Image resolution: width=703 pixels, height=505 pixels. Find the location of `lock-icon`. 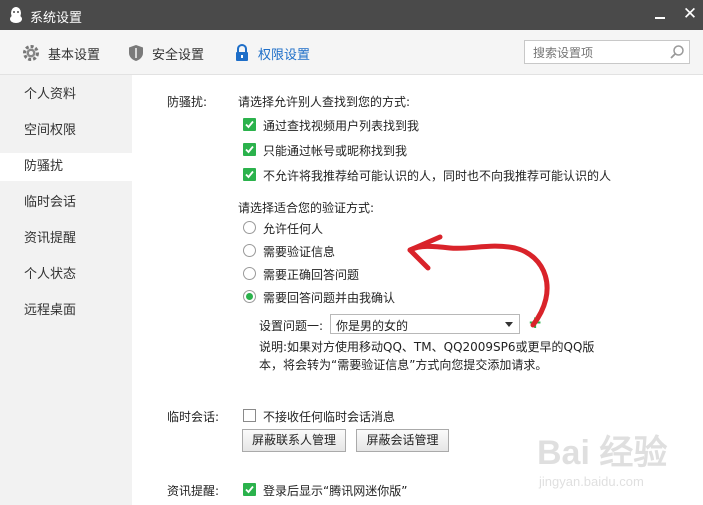

lock-icon is located at coordinates (242, 52).